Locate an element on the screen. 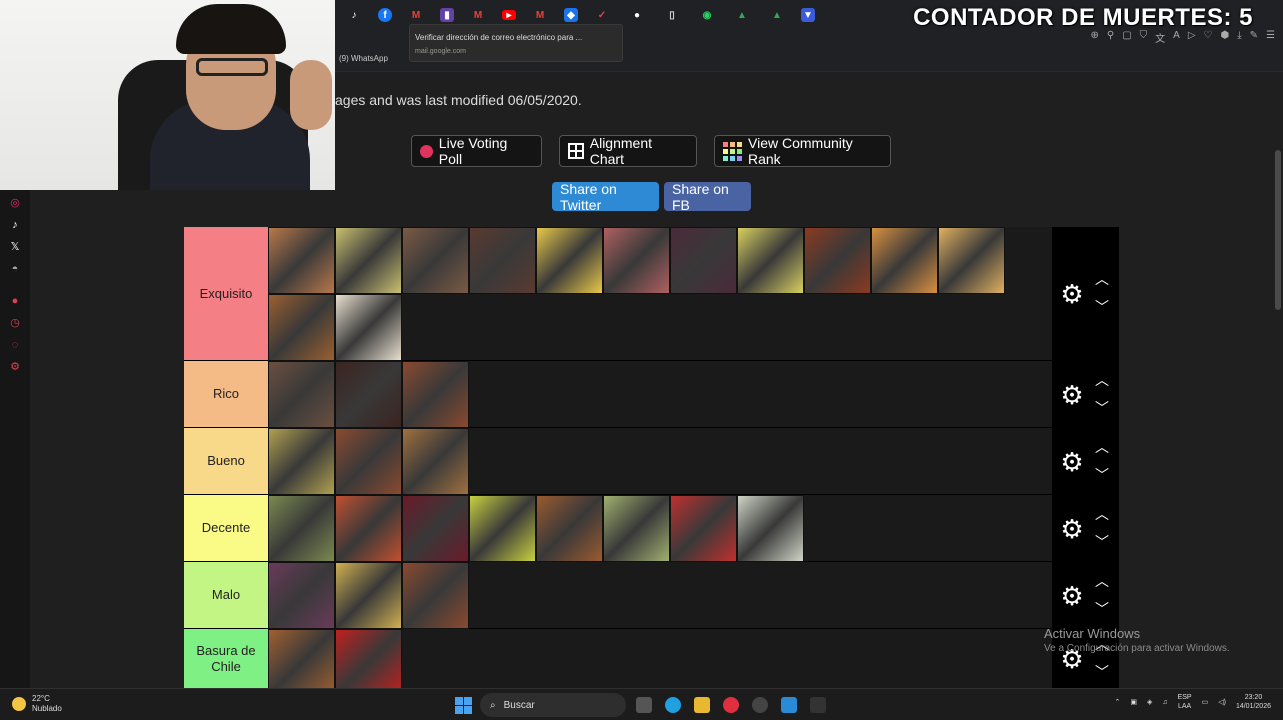 Image resolution: width=1283 pixels, height=720 pixels. tier-label: Exquisito is located at coordinates (226, 293).